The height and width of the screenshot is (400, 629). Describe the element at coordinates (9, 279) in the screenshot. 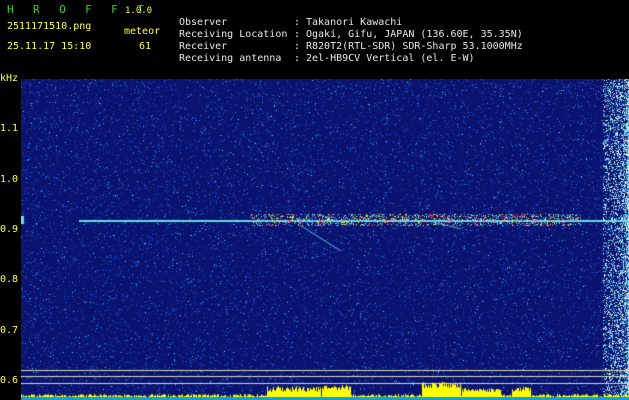

I see `freq-tick: 0.8` at that location.